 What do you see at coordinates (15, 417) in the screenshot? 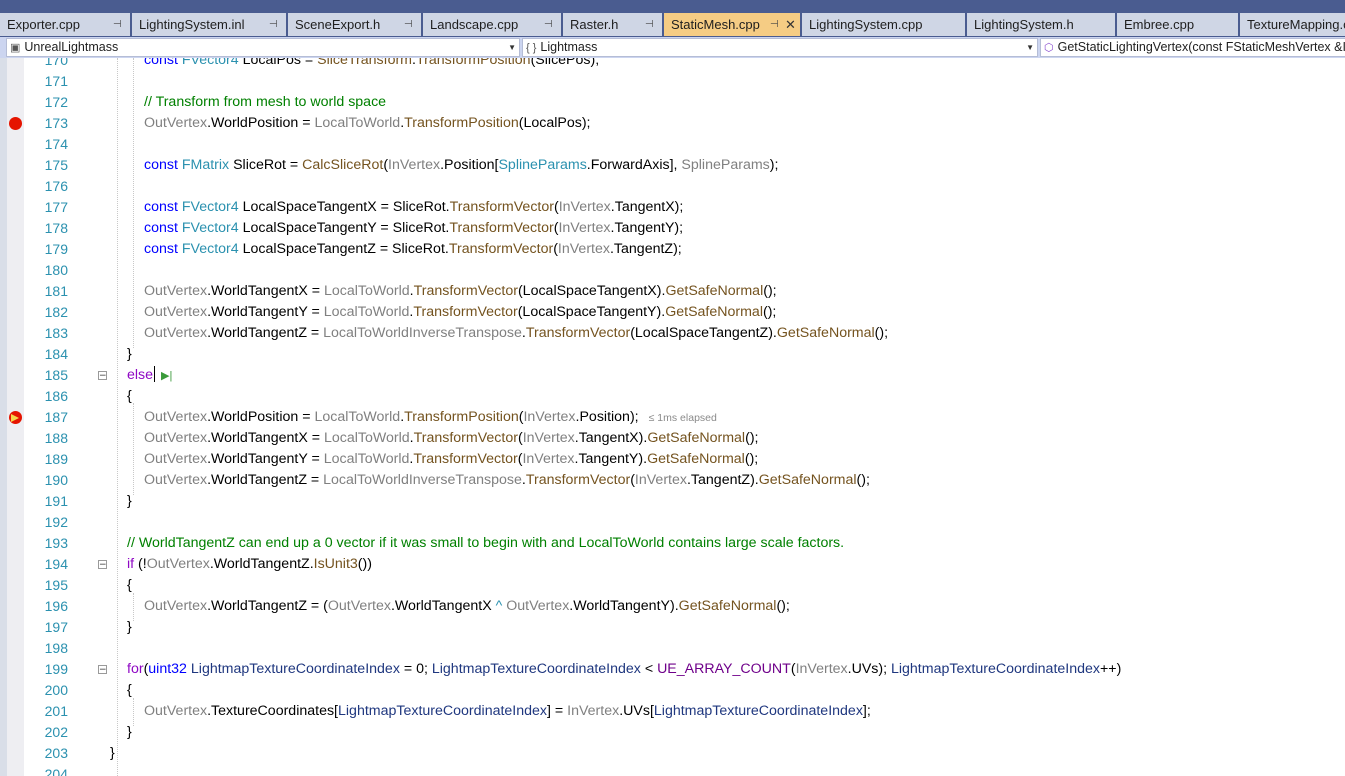
I see `current-statement-icon` at bounding box center [15, 417].